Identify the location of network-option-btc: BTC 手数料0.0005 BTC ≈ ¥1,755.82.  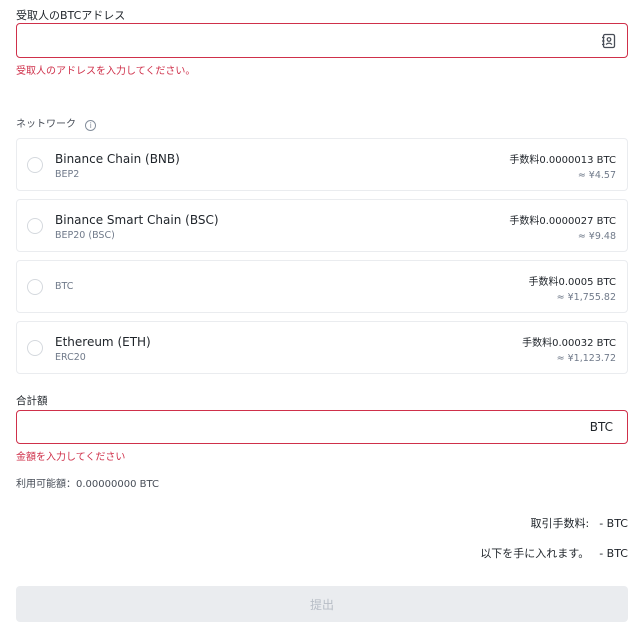
(322, 286).